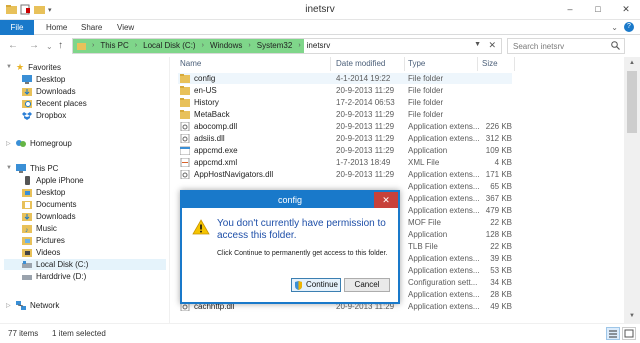  What do you see at coordinates (49, 204) in the screenshot?
I see `sidebar-item-documents: Documents` at bounding box center [49, 204].